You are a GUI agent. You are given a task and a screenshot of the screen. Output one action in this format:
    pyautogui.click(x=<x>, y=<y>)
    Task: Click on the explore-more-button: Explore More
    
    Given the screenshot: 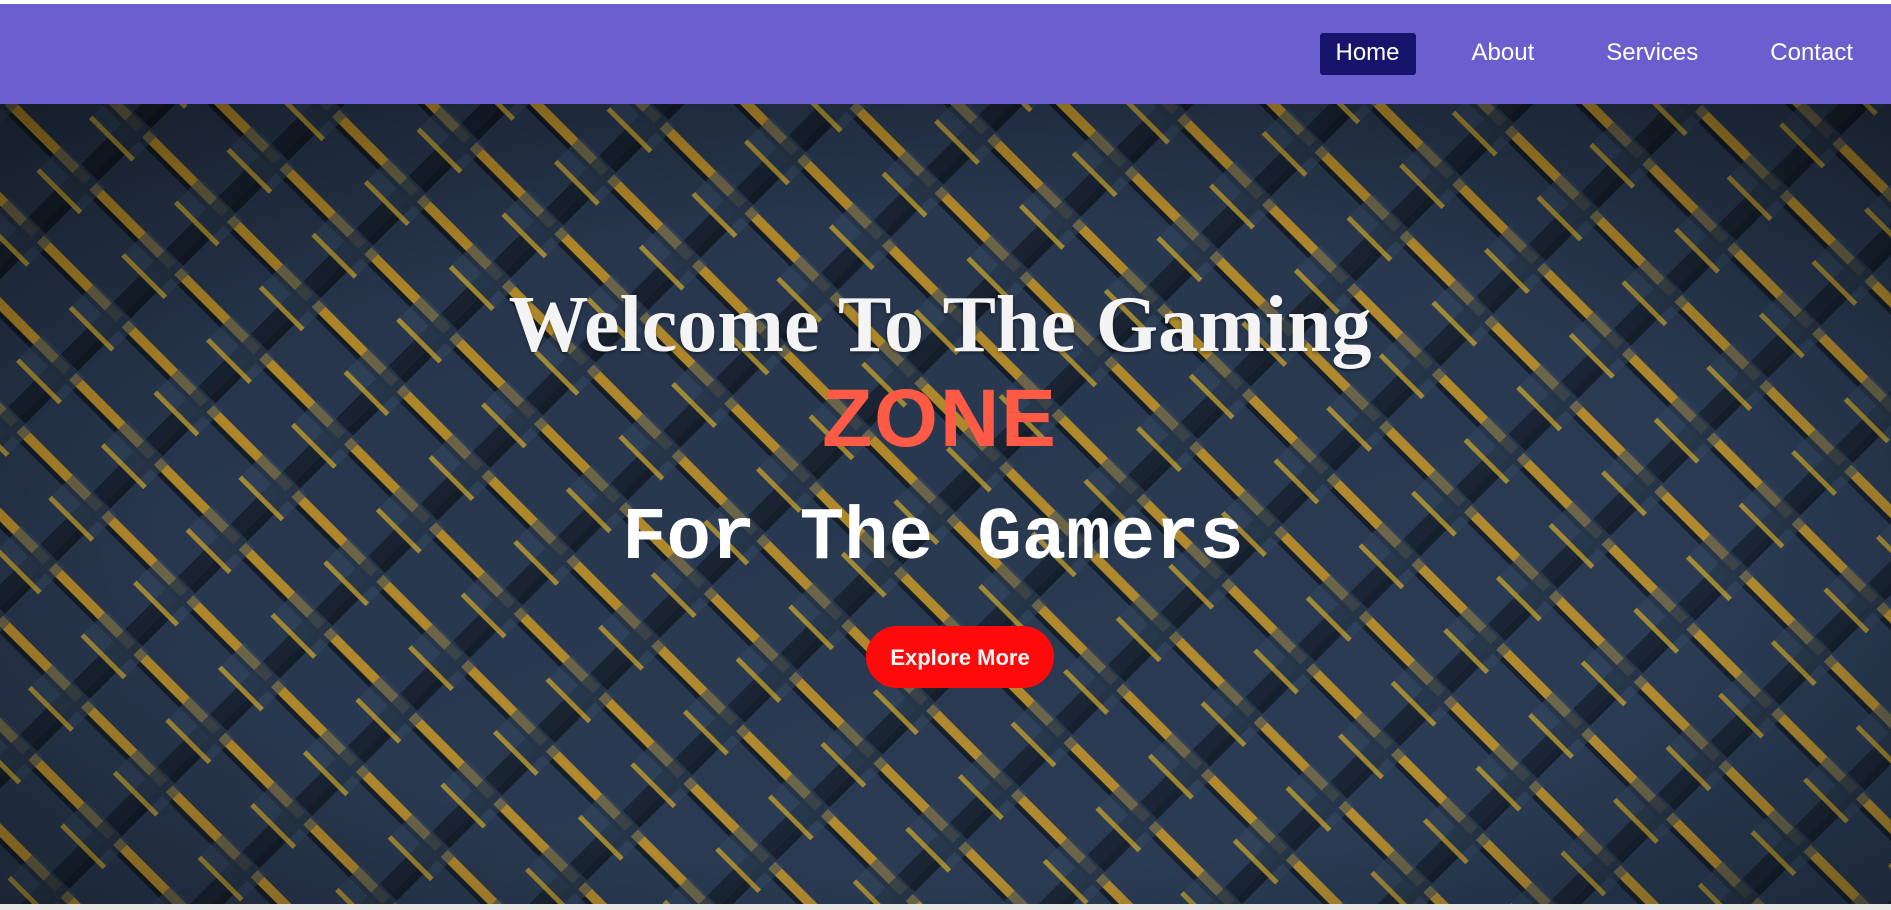 What is the action you would take?
    pyautogui.click(x=960, y=657)
    